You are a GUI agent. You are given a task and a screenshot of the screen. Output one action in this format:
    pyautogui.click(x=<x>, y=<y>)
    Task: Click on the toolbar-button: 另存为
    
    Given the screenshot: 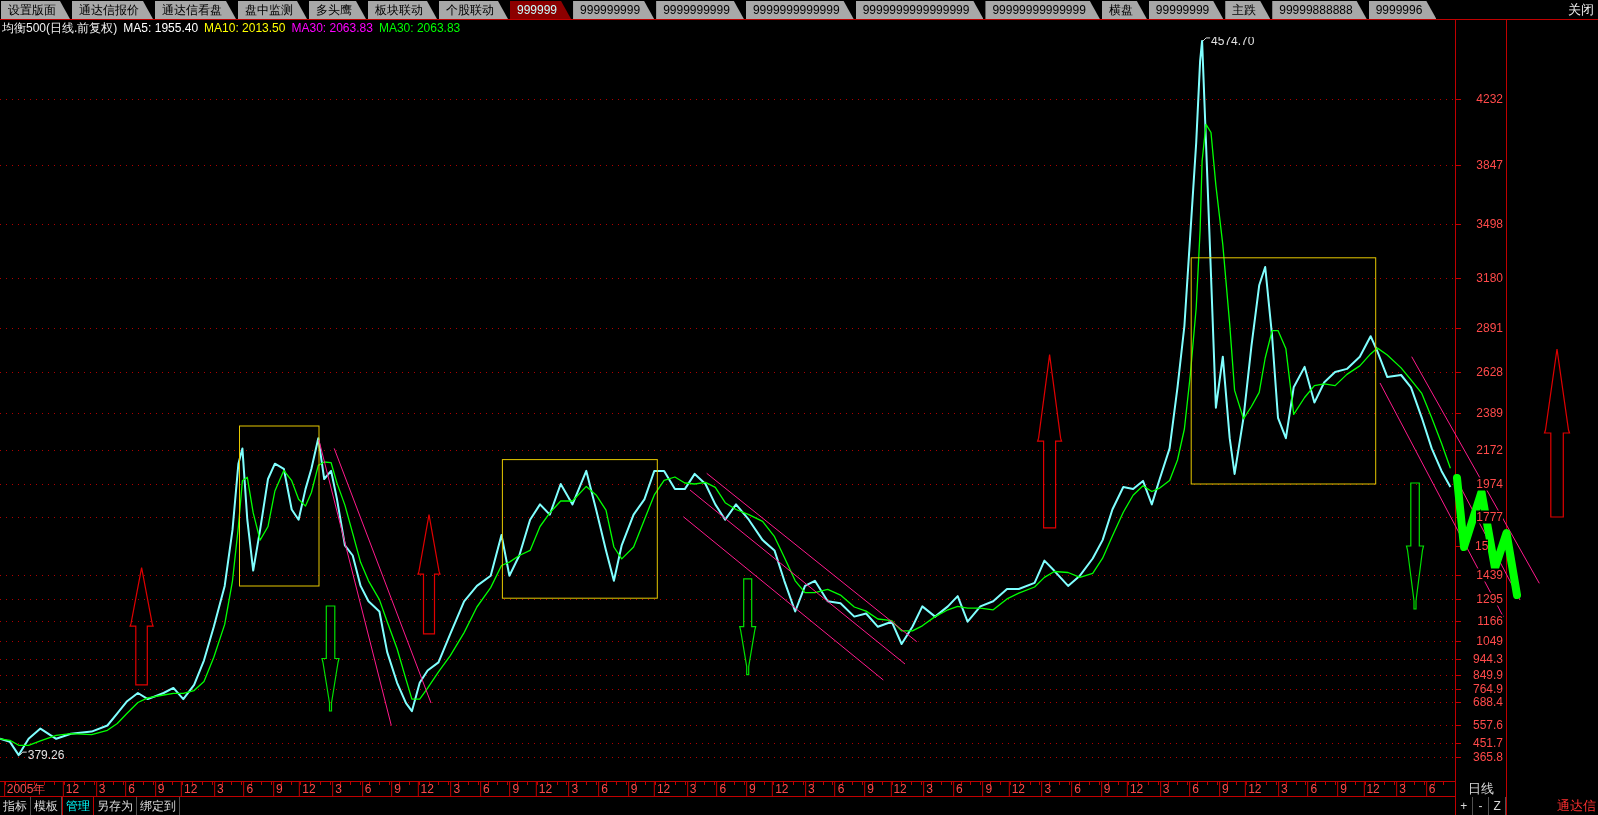 What is the action you would take?
    pyautogui.click(x=115, y=806)
    